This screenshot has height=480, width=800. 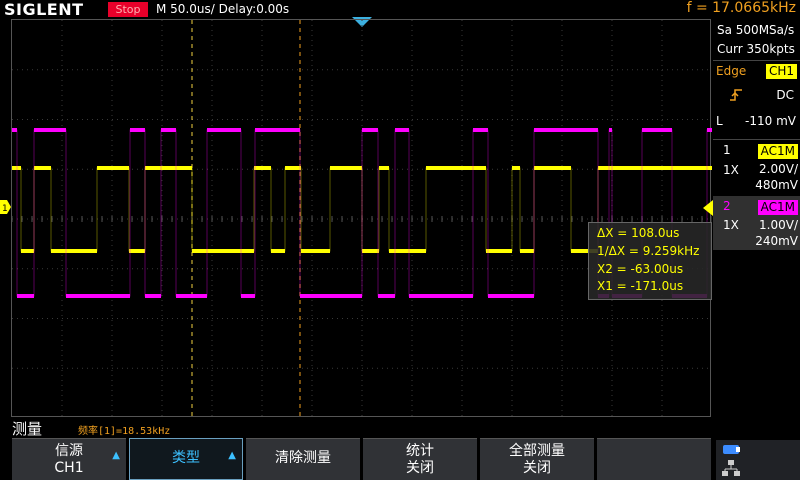 What do you see at coordinates (648, 251) in the screenshot?
I see `cursor-inverse-delta-x: 1/ΔX = 9.259kHz` at bounding box center [648, 251].